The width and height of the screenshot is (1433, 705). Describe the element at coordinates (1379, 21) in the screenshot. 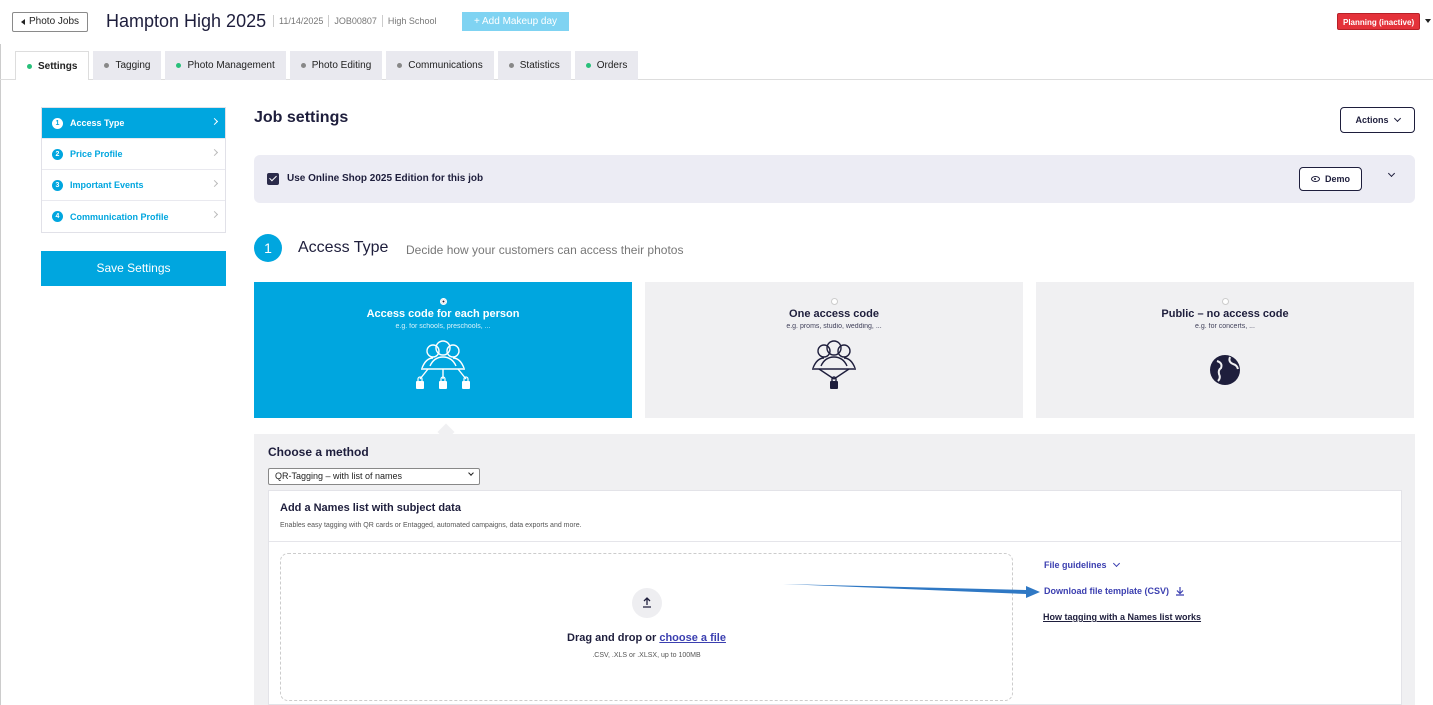

I see `status-badge: Planning (inactive)` at that location.